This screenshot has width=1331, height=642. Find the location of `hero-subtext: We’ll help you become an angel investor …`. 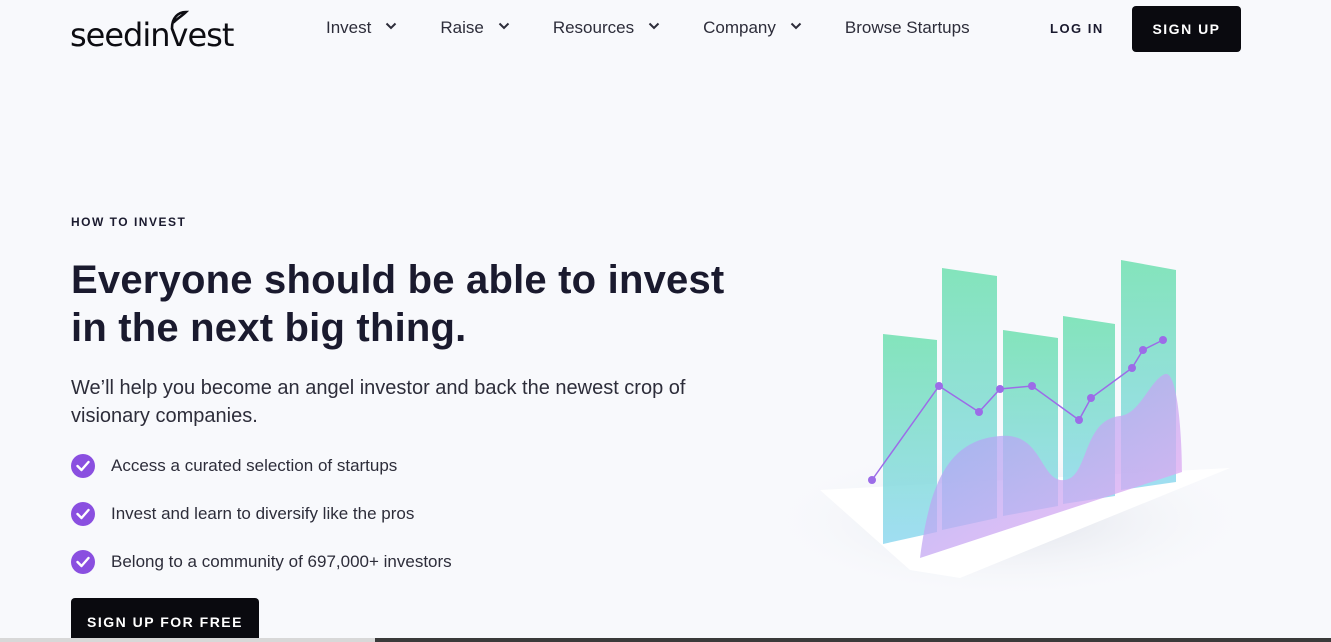

hero-subtext: We’ll help you become an angel investor … is located at coordinates (378, 402).